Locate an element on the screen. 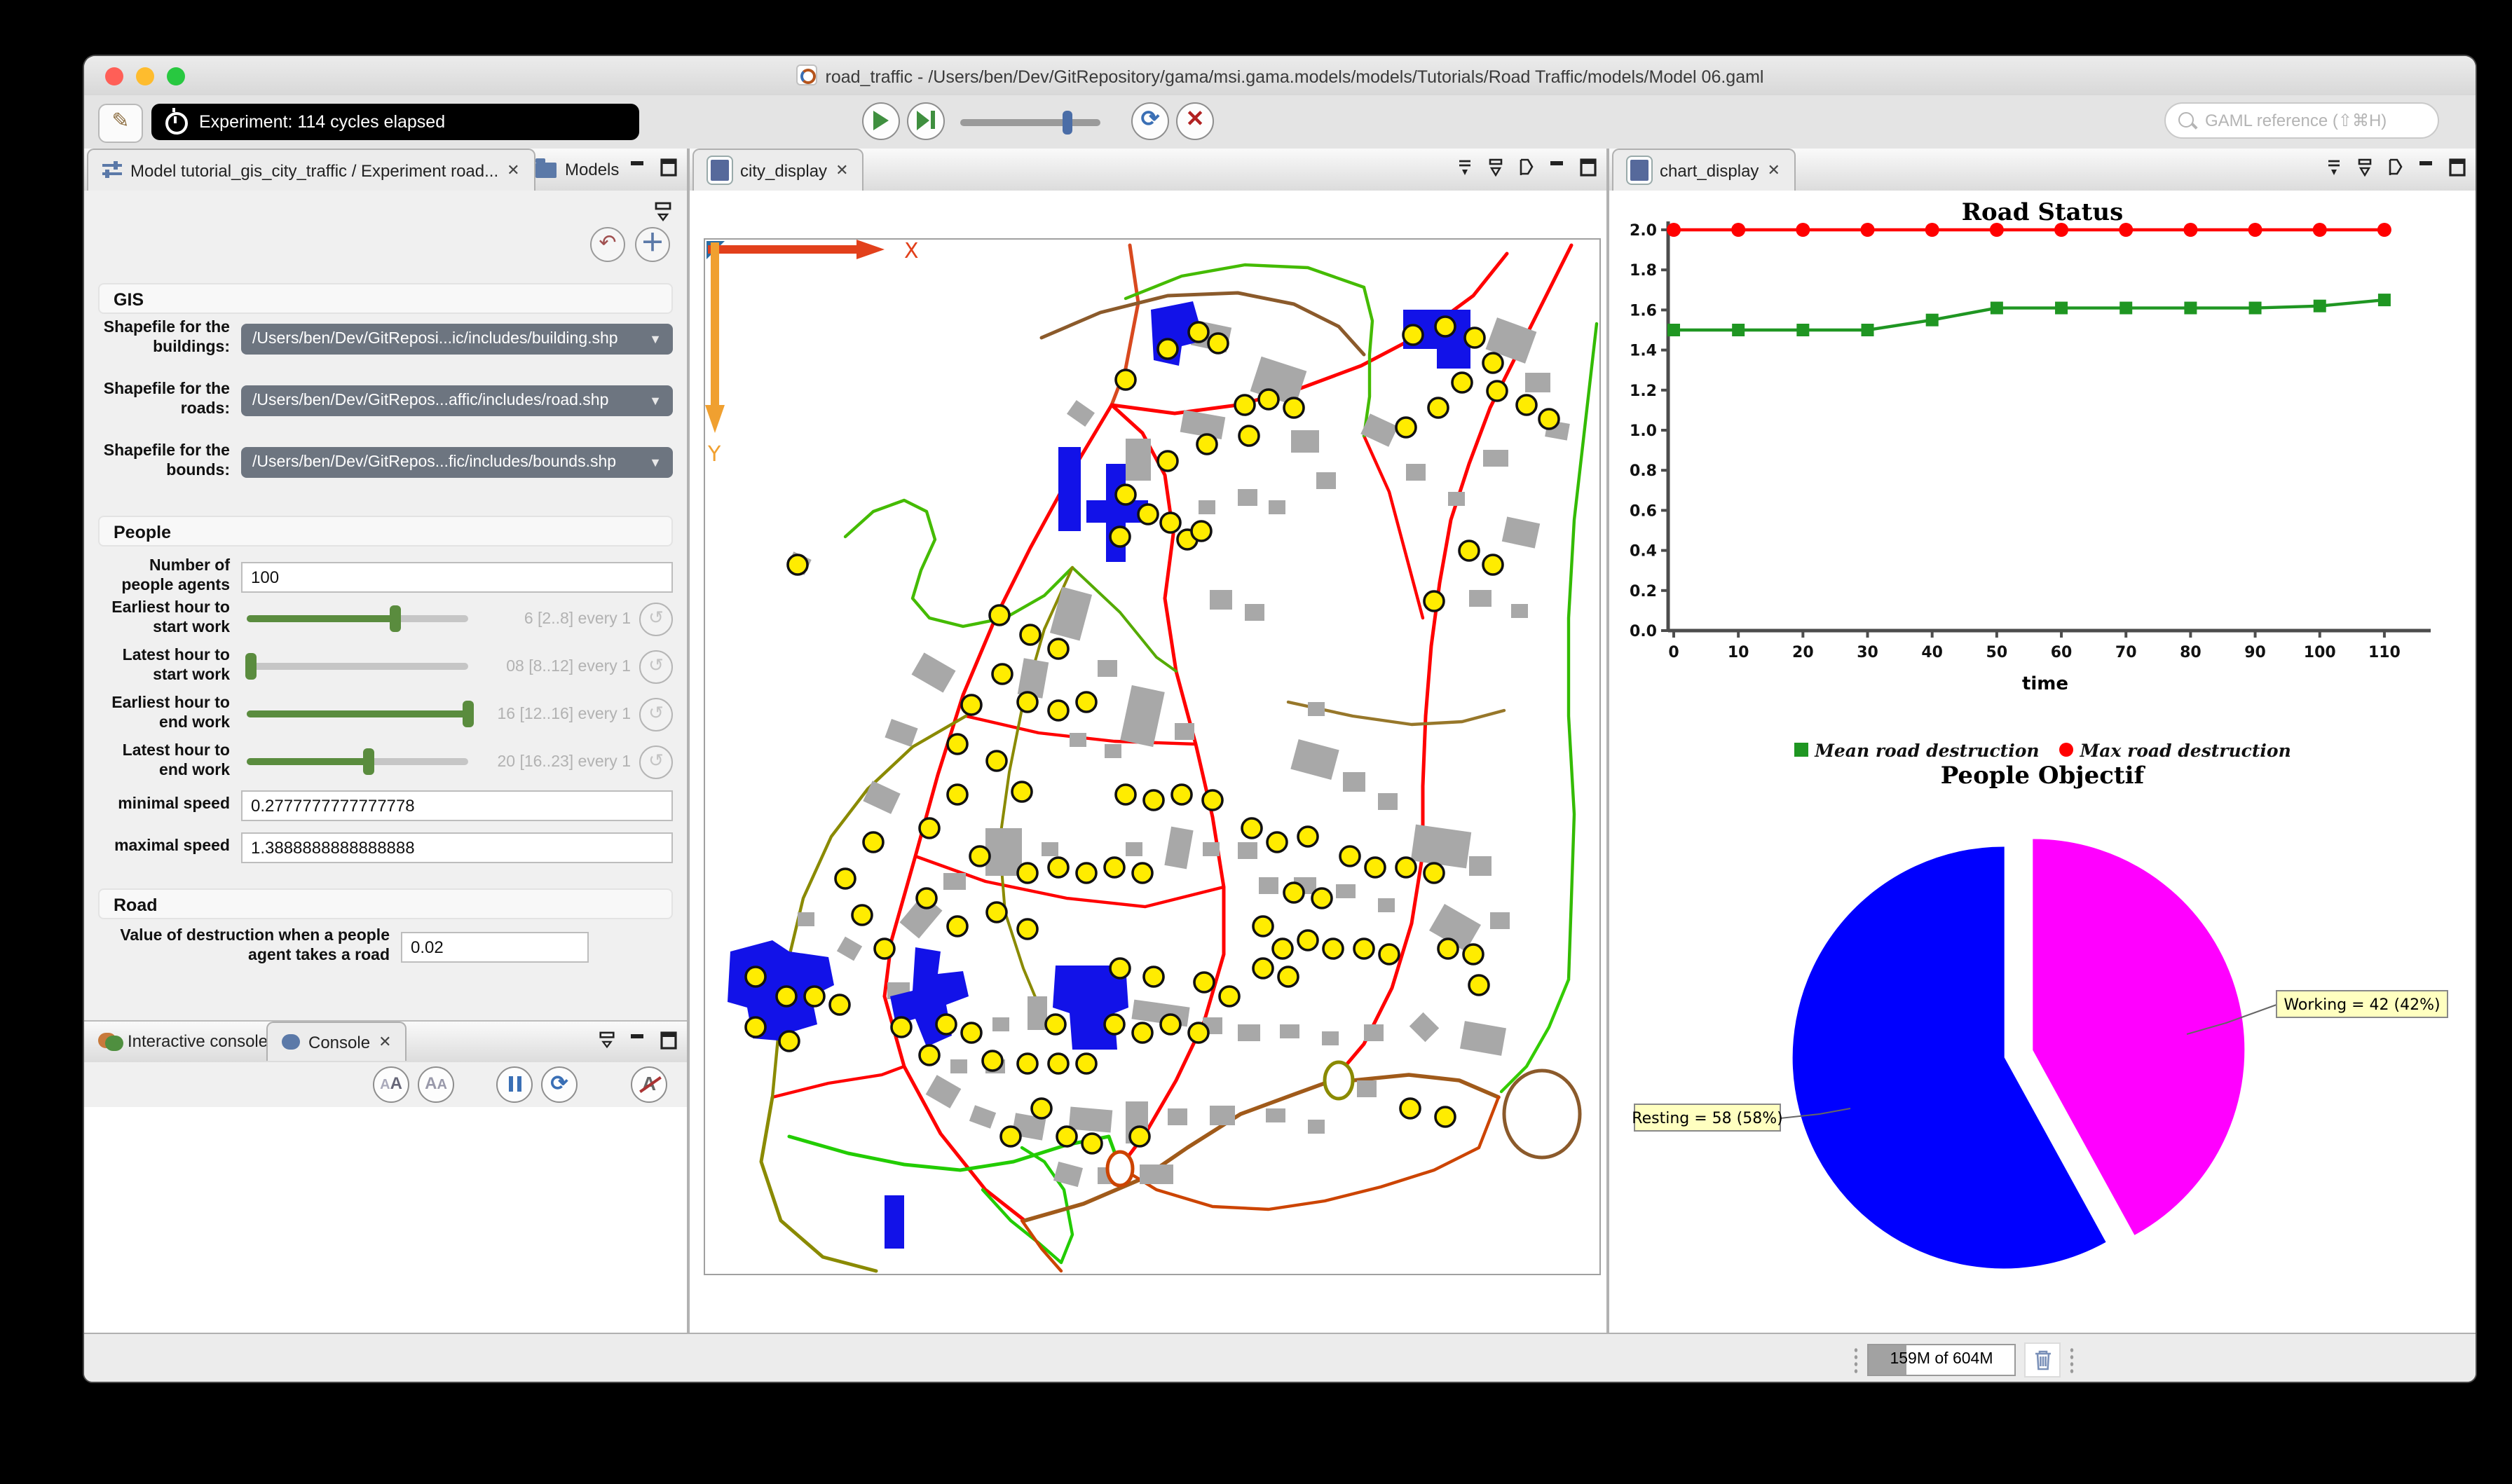 The width and height of the screenshot is (2512, 1484). step-button is located at coordinates (926, 121).